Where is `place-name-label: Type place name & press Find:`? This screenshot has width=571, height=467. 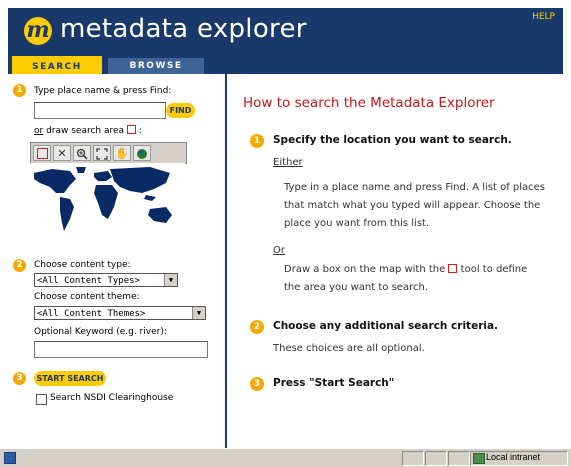
place-name-label: Type place name & press Find: is located at coordinates (103, 91).